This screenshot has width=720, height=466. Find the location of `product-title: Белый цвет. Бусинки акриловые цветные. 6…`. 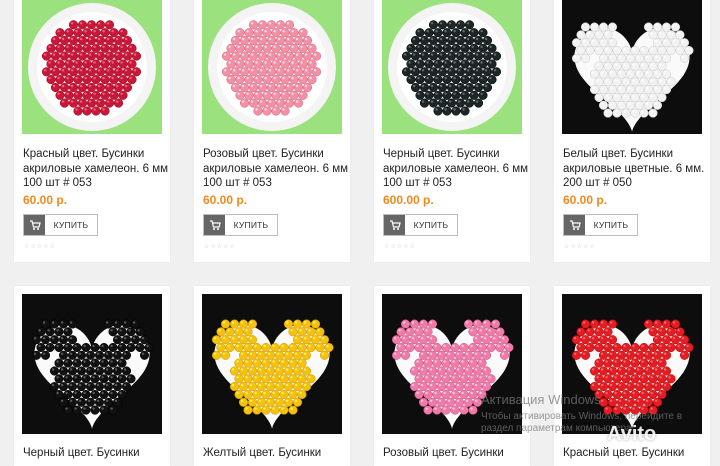

product-title: Белый цвет. Бусинки акриловые цветные. 6… is located at coordinates (636, 169).